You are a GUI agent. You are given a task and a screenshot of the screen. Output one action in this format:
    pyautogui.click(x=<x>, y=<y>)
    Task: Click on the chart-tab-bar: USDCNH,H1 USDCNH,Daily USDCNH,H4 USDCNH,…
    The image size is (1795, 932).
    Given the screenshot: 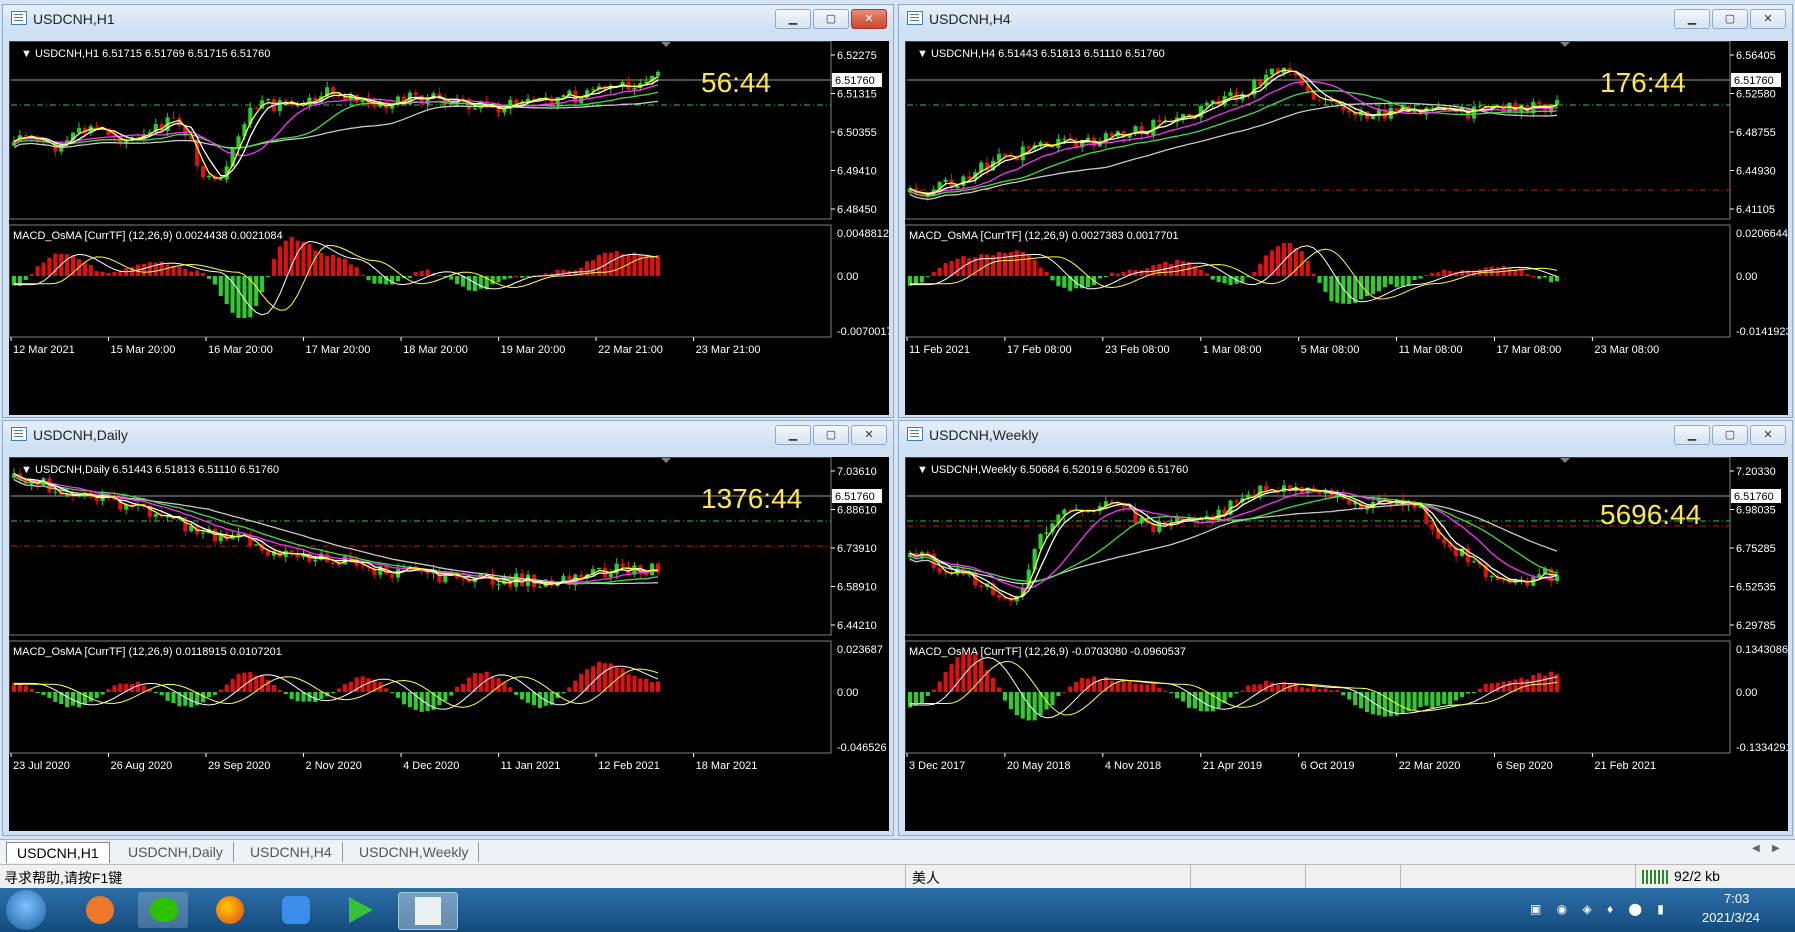 What is the action you would take?
    pyautogui.click(x=897, y=851)
    